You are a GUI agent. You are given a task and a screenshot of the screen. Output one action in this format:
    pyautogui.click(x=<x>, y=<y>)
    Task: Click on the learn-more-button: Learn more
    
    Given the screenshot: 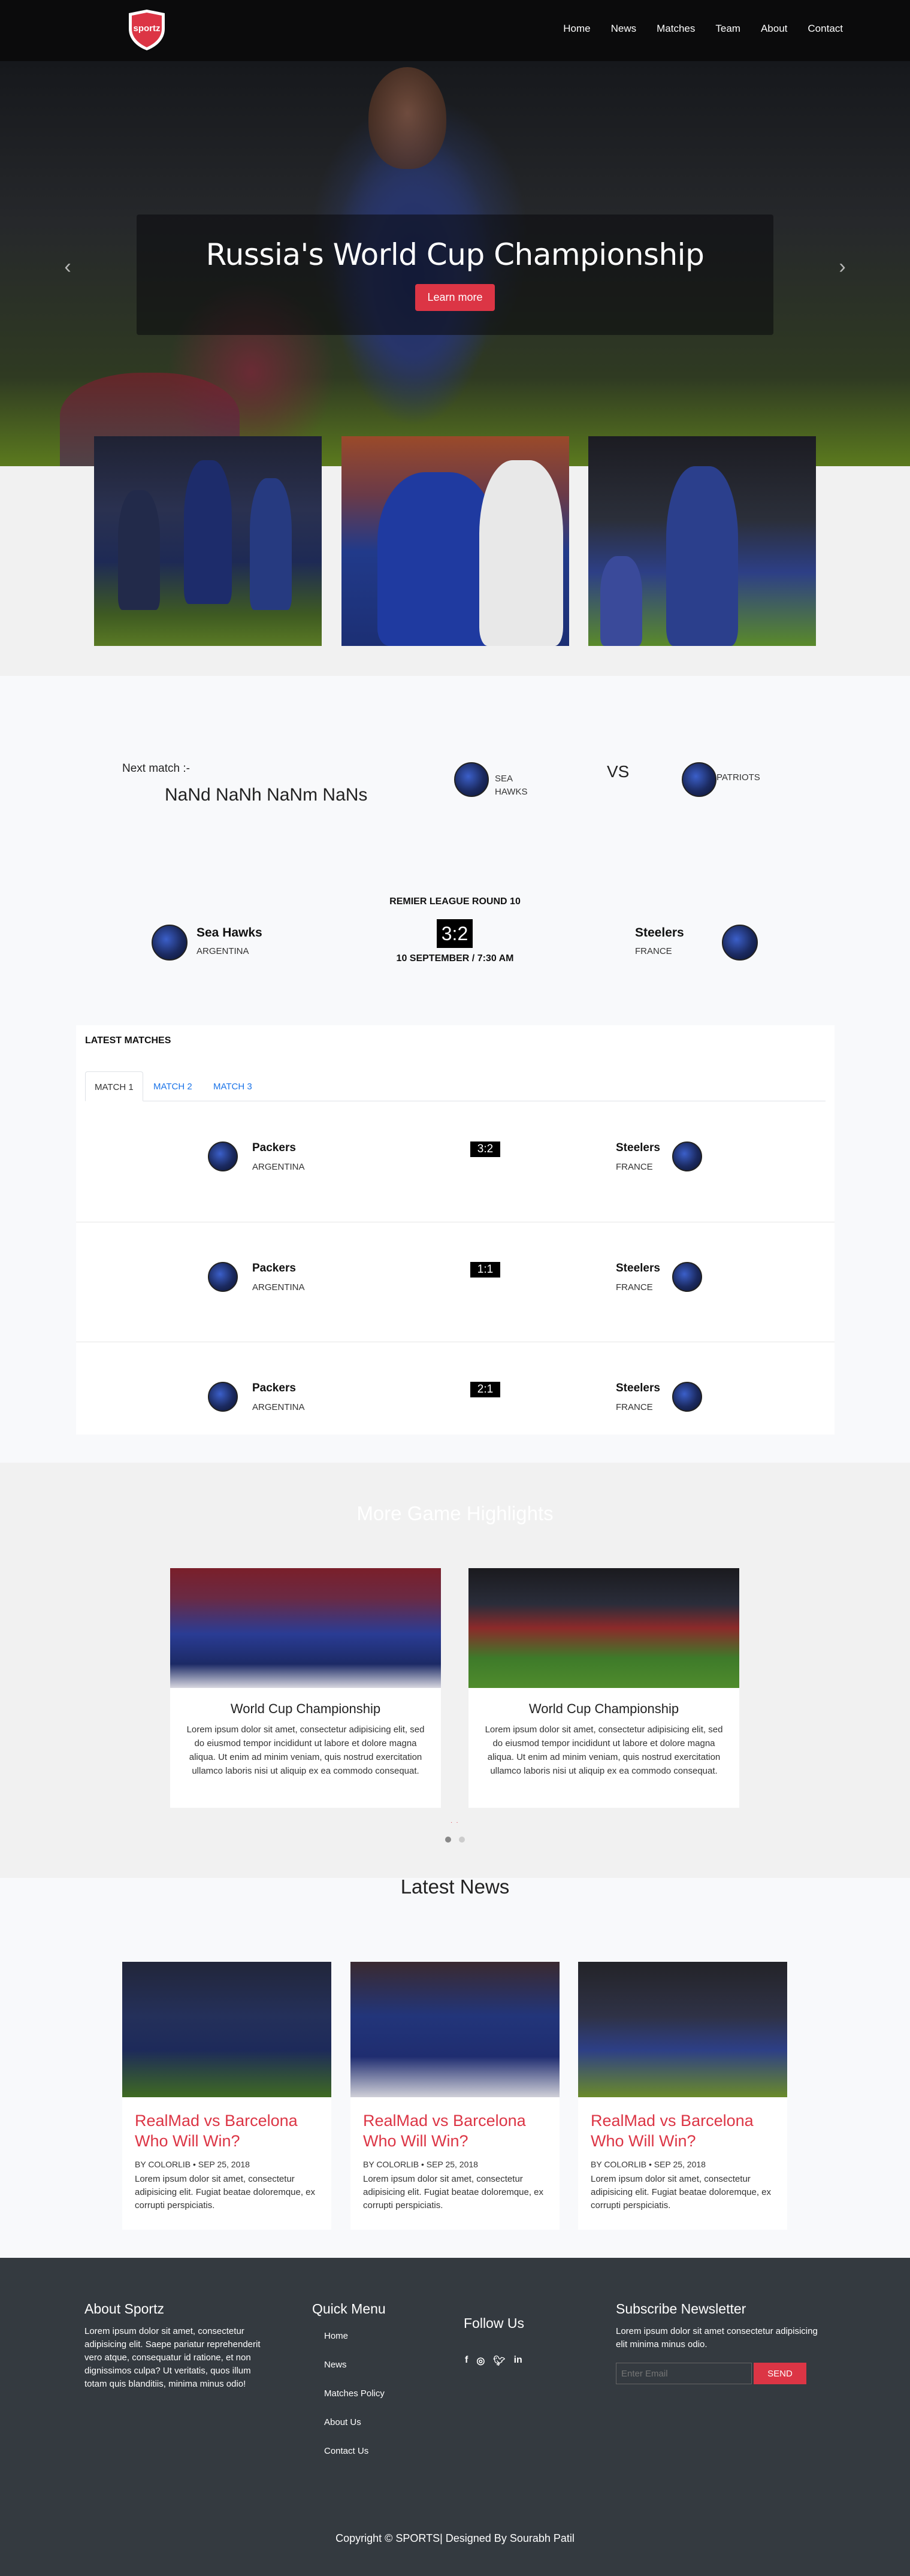 What is the action you would take?
    pyautogui.click(x=455, y=297)
    